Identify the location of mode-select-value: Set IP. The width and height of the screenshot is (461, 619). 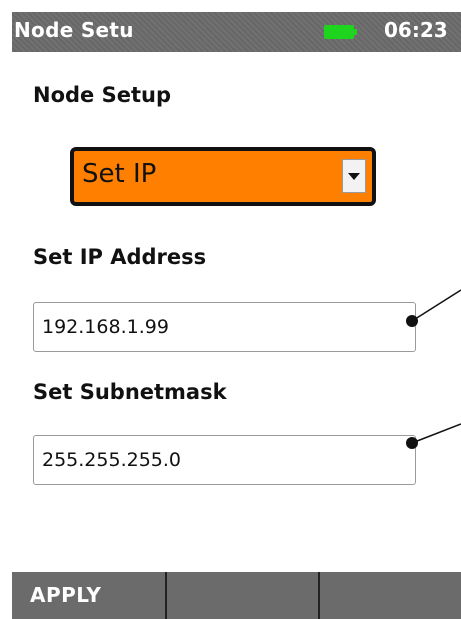
(119, 174).